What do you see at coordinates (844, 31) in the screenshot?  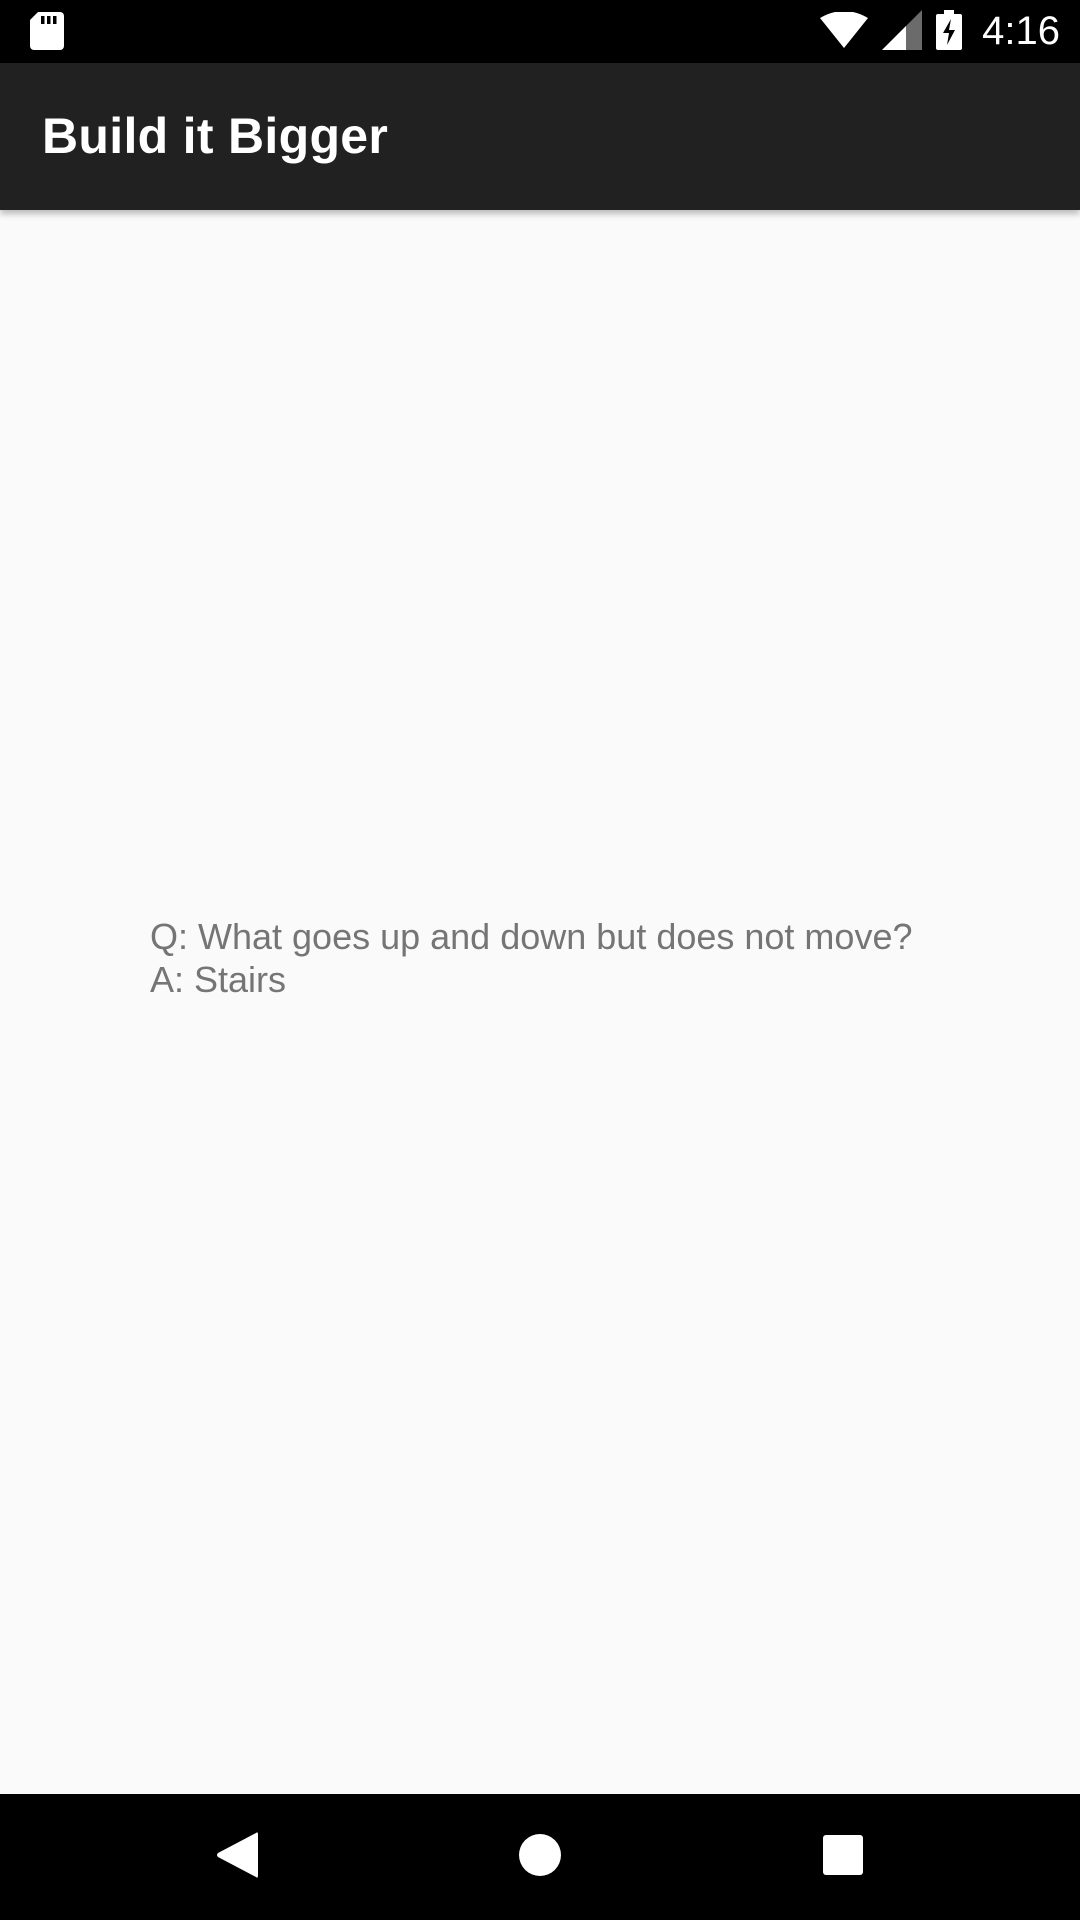 I see `wifi-icon` at bounding box center [844, 31].